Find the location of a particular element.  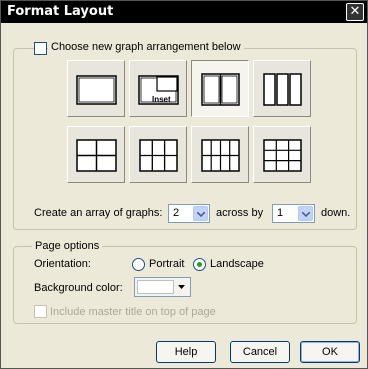

page-options-legend: Page options is located at coordinates (67, 246).